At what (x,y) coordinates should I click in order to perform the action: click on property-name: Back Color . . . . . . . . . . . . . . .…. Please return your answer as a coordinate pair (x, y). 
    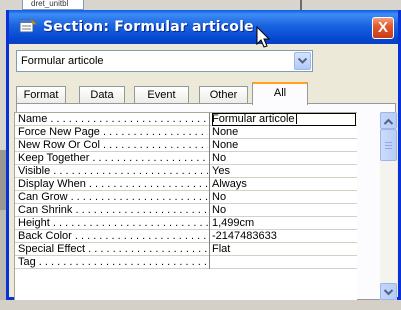
    Looking at the image, I should click on (113, 236).